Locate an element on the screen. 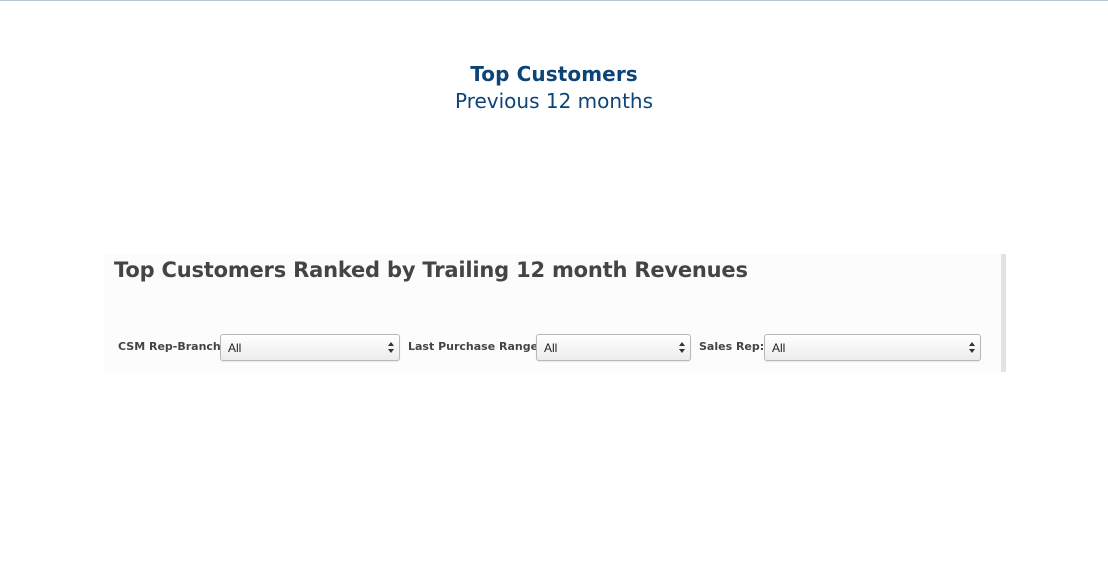 The image size is (1108, 565). sales-rep-select: All is located at coordinates (872, 347).